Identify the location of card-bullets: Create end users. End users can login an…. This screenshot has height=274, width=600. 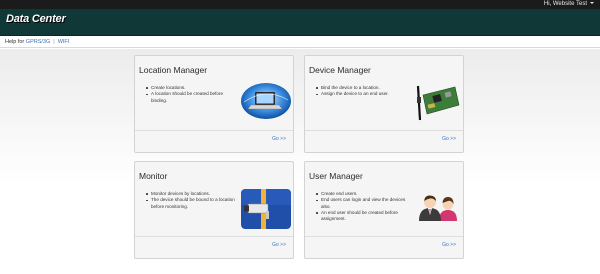
(361, 206).